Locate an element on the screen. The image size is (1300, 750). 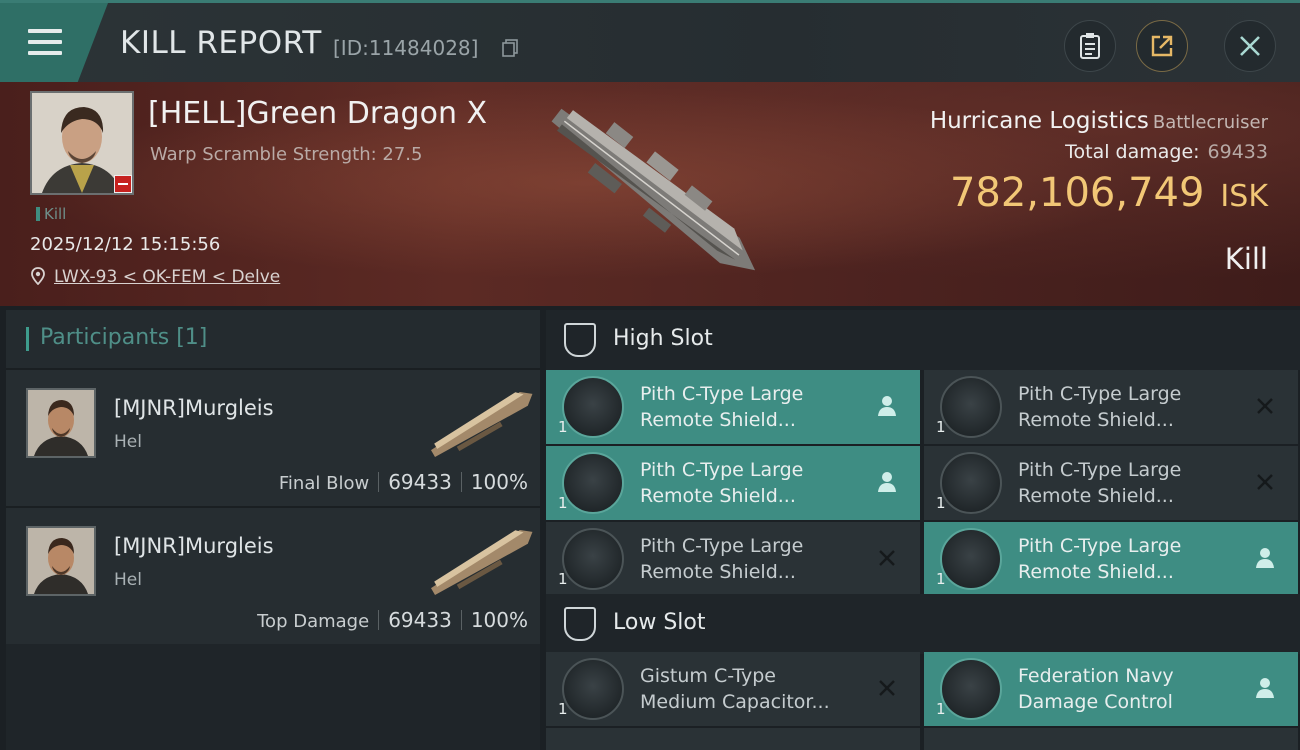
participant-role: Final Blow is located at coordinates (324, 483).